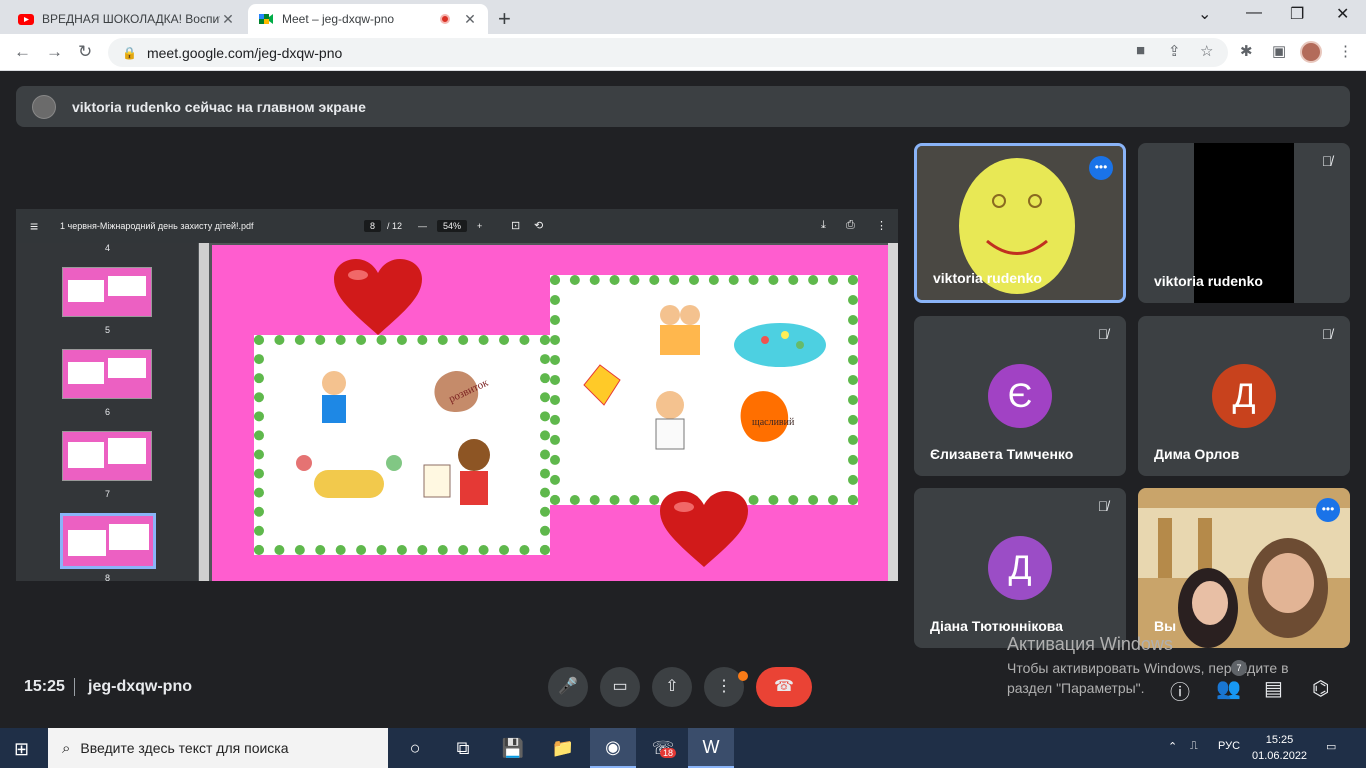 The image size is (1366, 768). Describe the element at coordinates (338, 19) in the screenshot. I see `tab-title: Meet – jeg-dxqw-pno` at that location.